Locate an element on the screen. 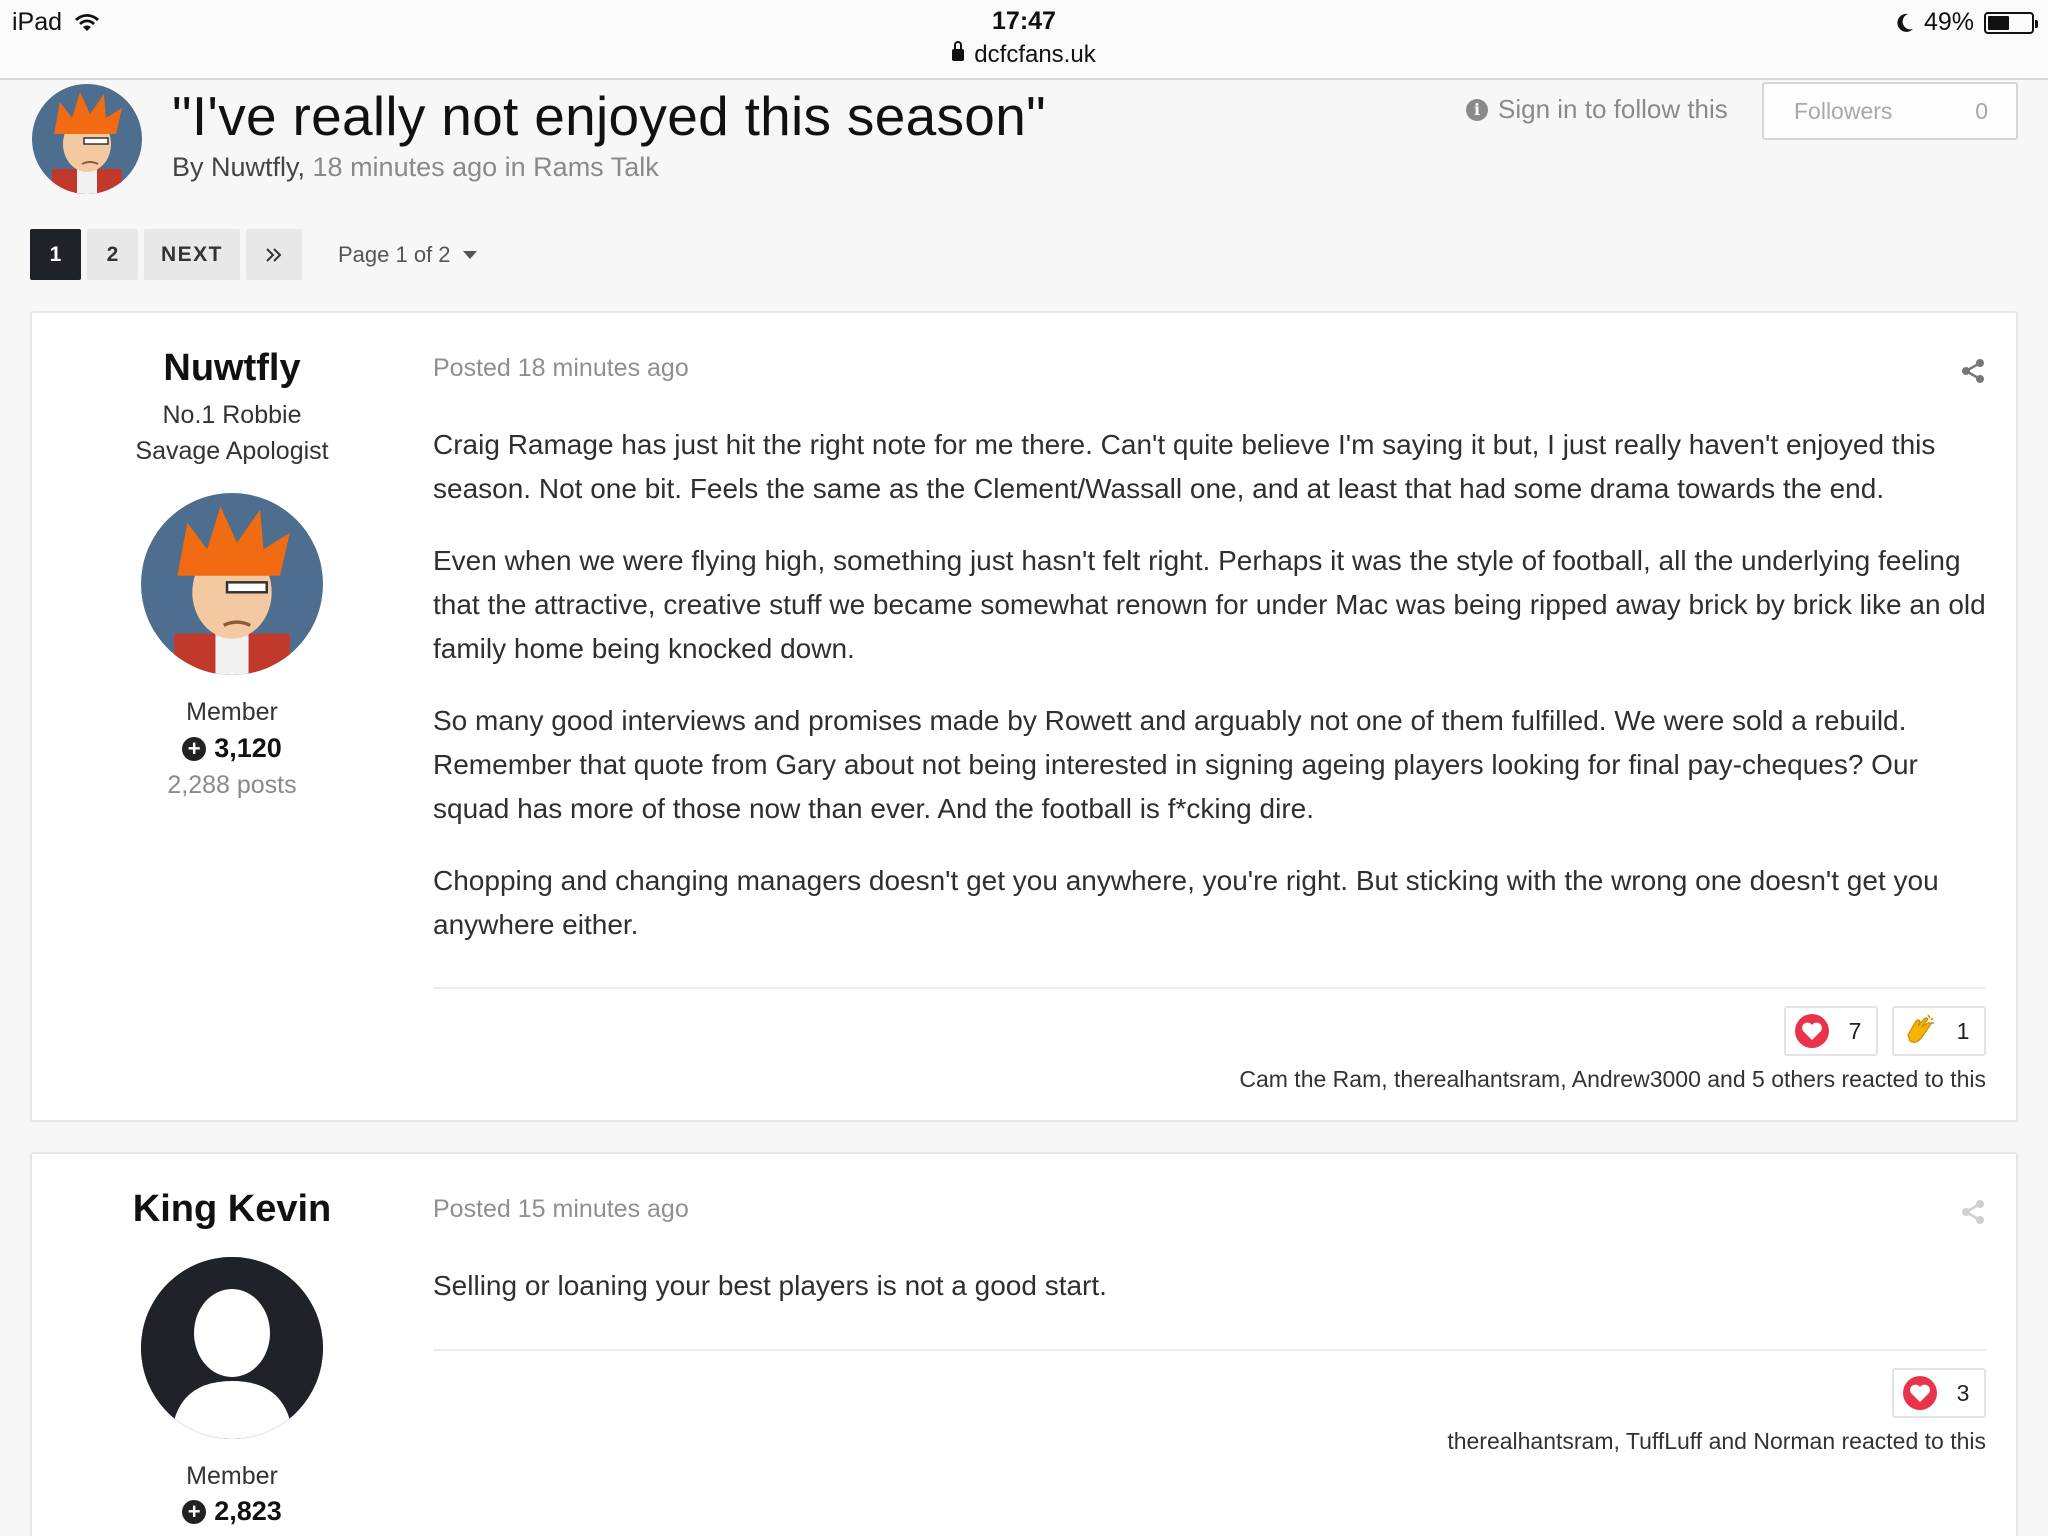 The image size is (2048, 1536). reaction-count: 7 is located at coordinates (1855, 1030).